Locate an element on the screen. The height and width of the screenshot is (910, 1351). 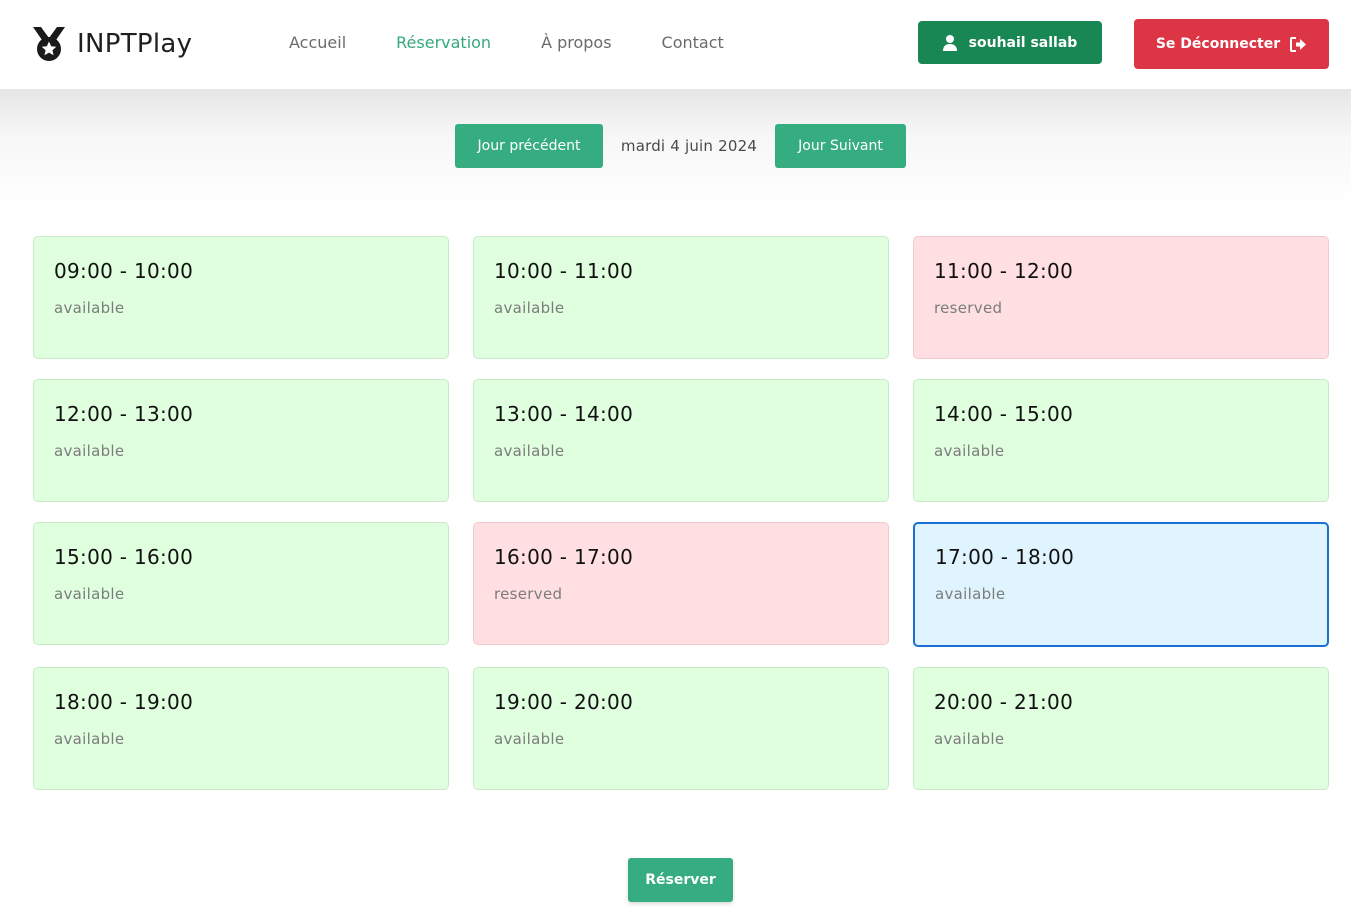
brand-name: INPTPlay is located at coordinates (135, 44).